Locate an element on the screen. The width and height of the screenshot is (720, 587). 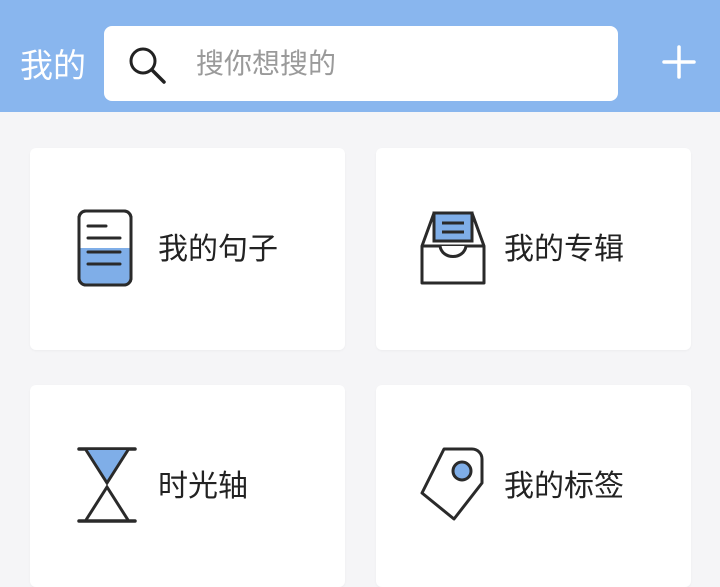
document-icon is located at coordinates (105, 248).